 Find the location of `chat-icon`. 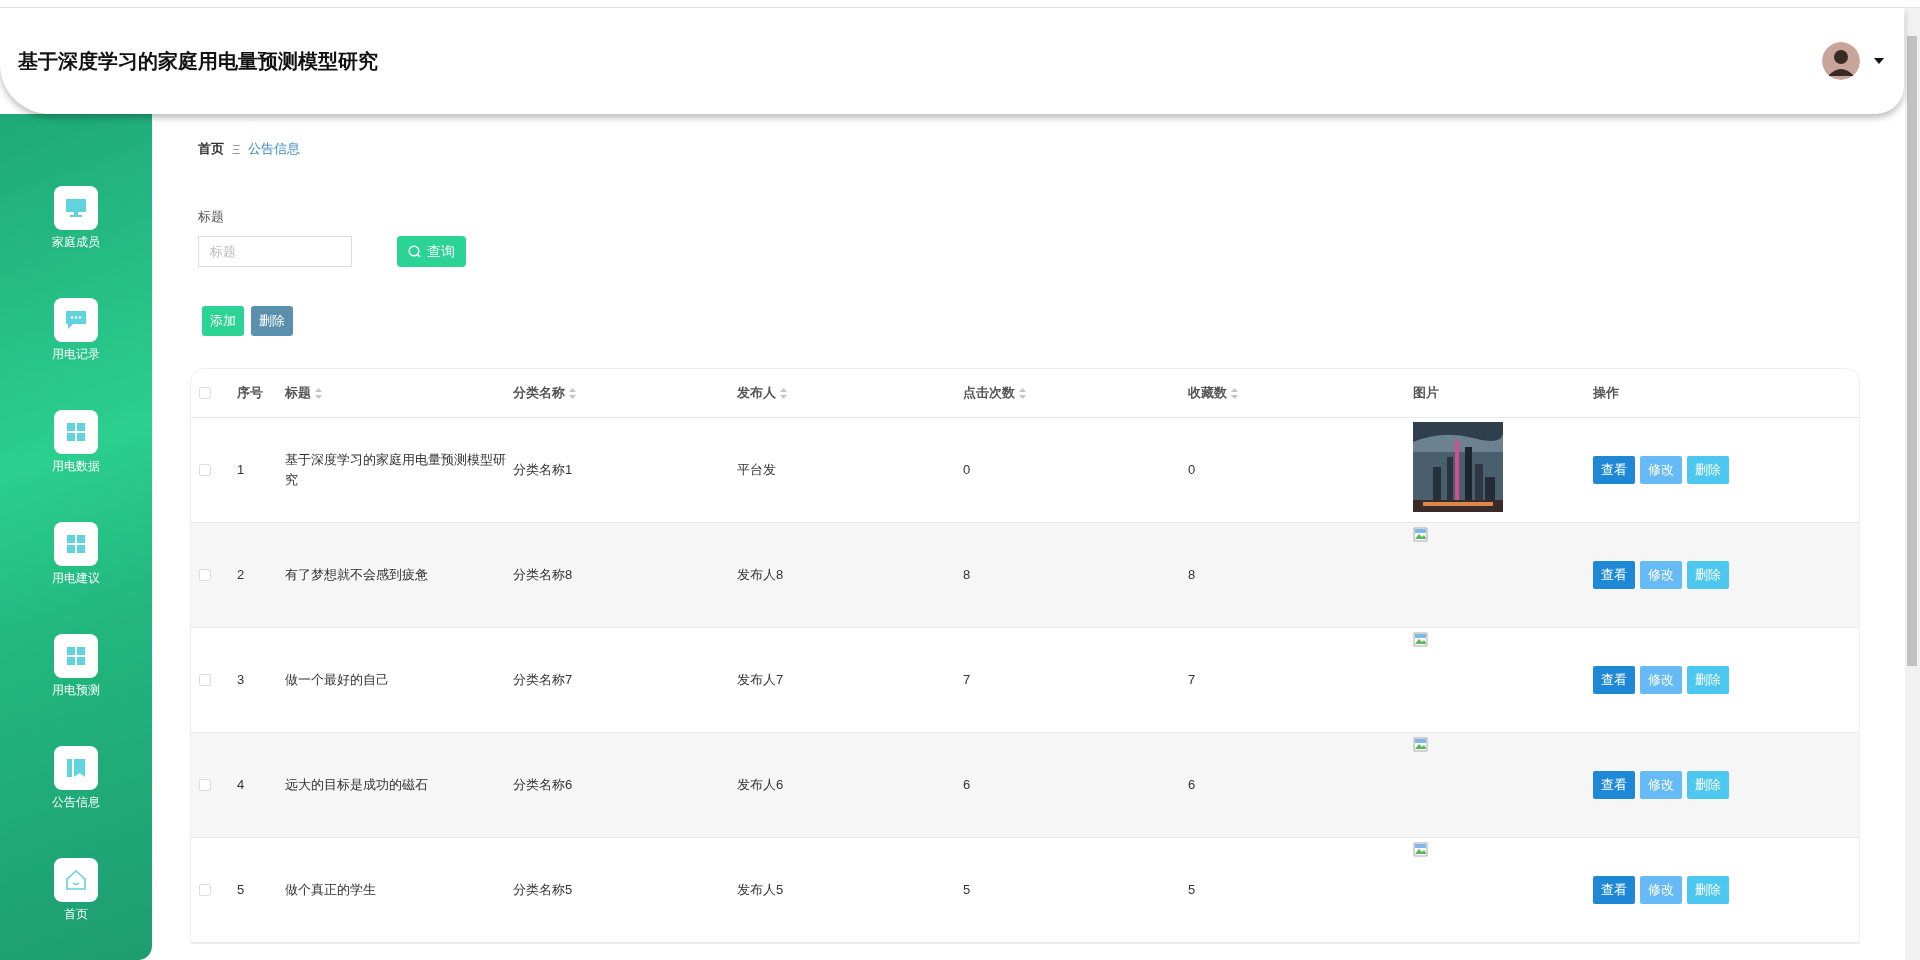

chat-icon is located at coordinates (76, 320).